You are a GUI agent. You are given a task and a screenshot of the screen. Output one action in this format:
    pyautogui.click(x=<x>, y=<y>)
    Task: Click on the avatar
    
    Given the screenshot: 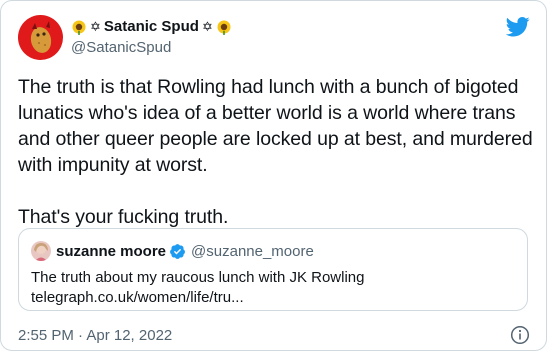 What is the action you would take?
    pyautogui.click(x=40, y=37)
    